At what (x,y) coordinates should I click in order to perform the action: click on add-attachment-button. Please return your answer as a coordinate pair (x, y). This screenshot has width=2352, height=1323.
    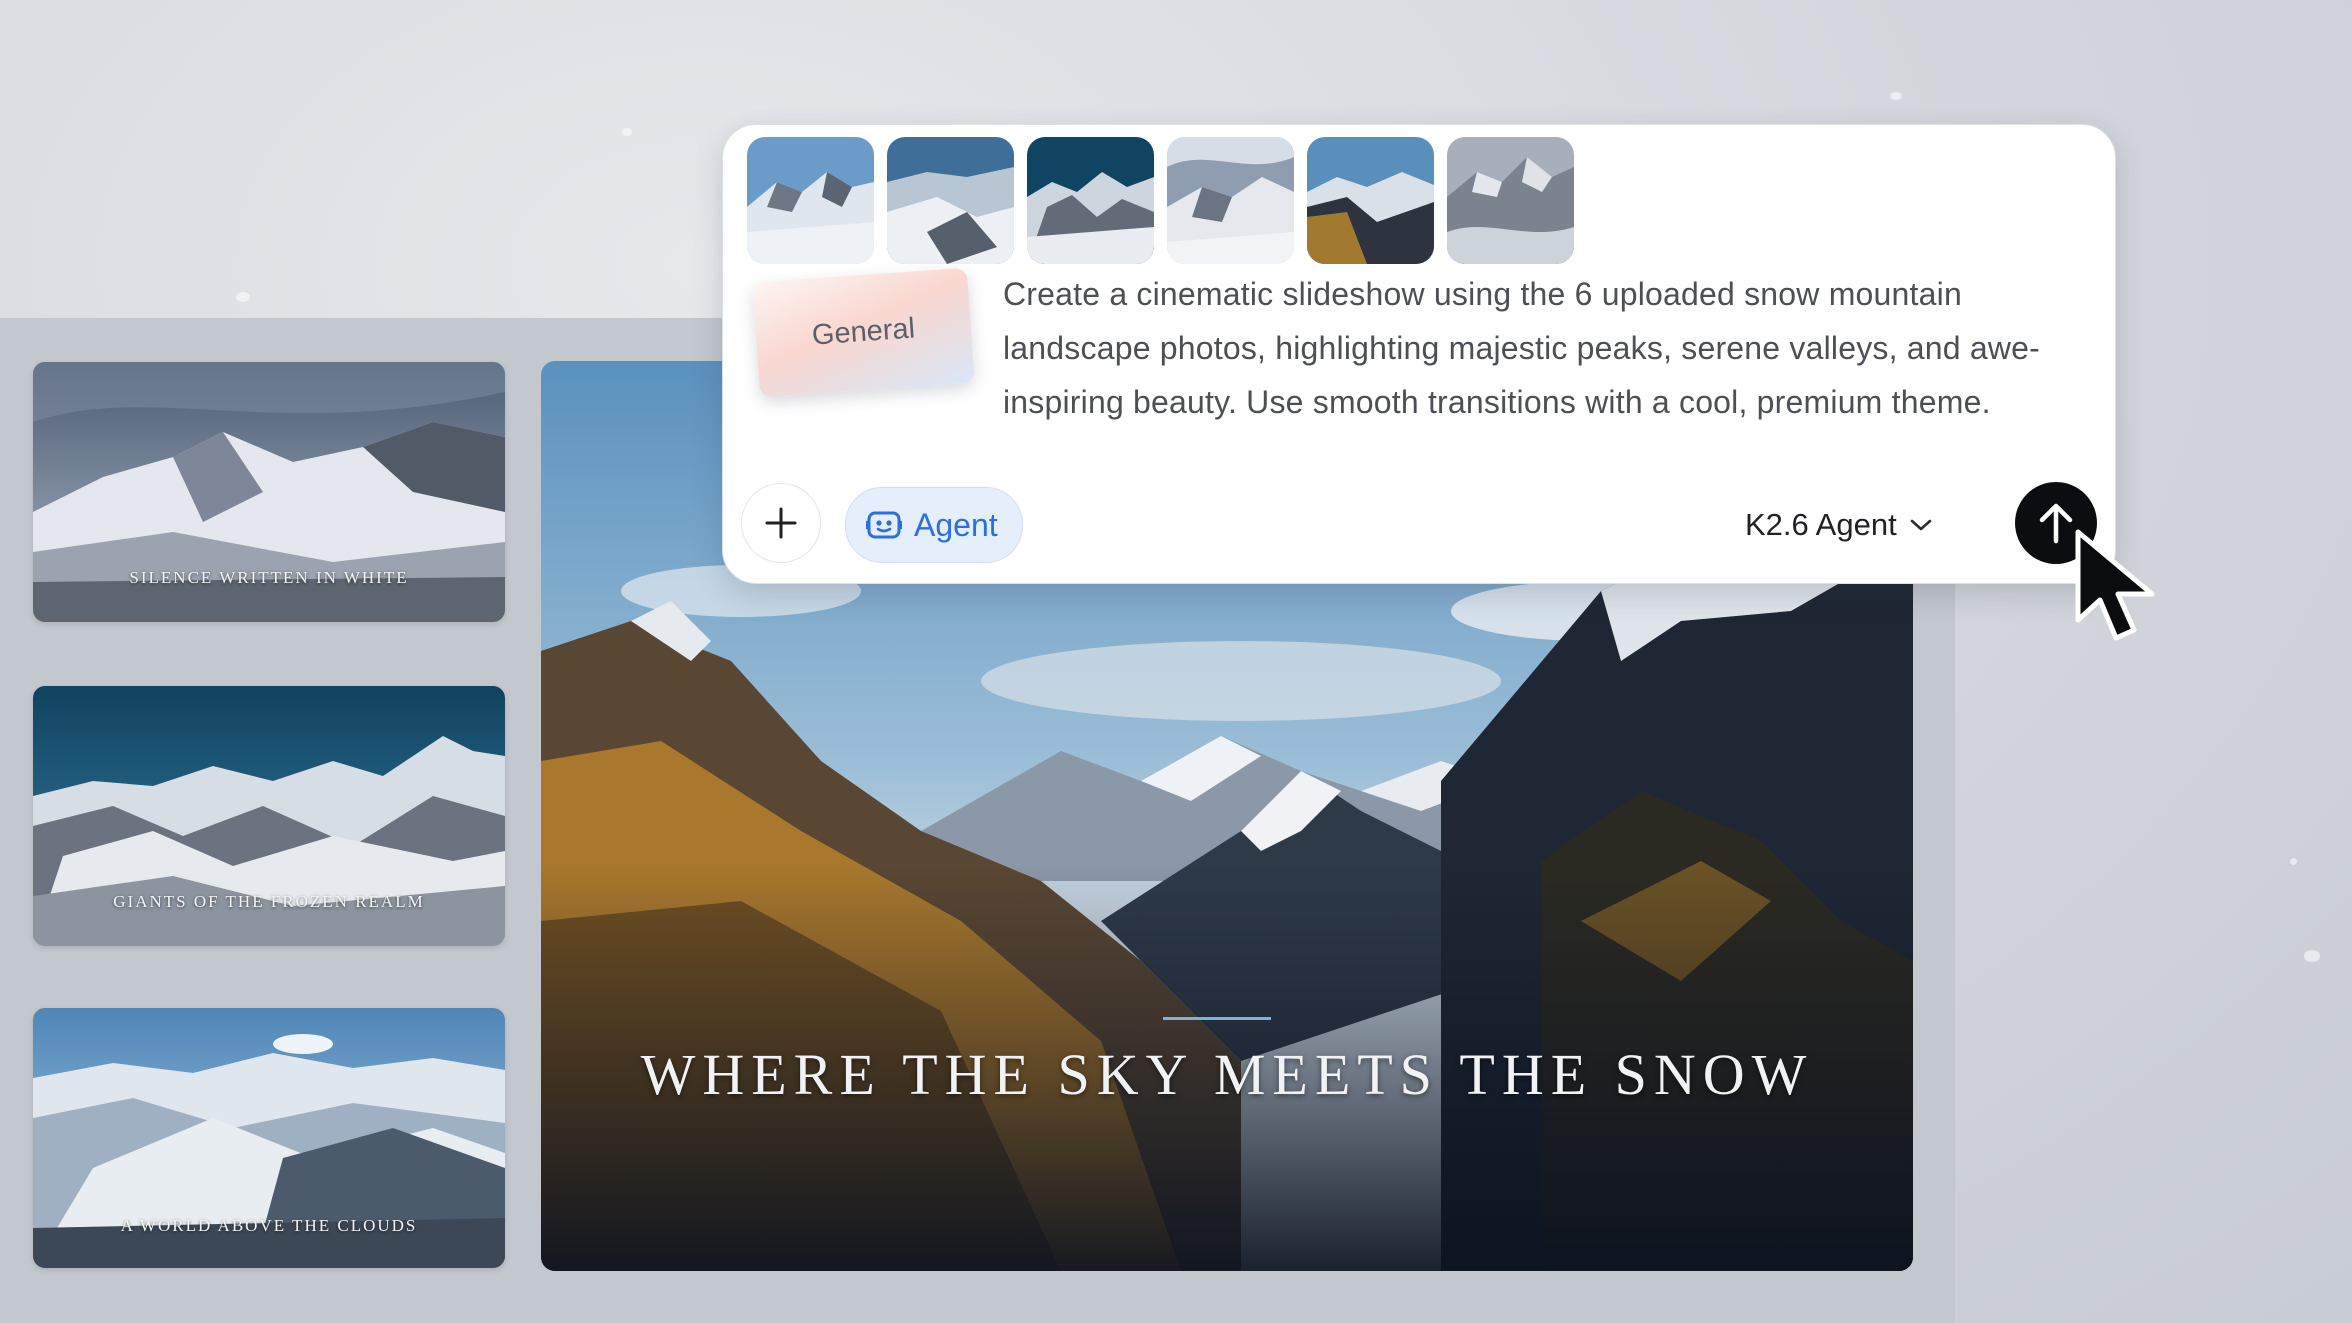
    Looking at the image, I should click on (781, 523).